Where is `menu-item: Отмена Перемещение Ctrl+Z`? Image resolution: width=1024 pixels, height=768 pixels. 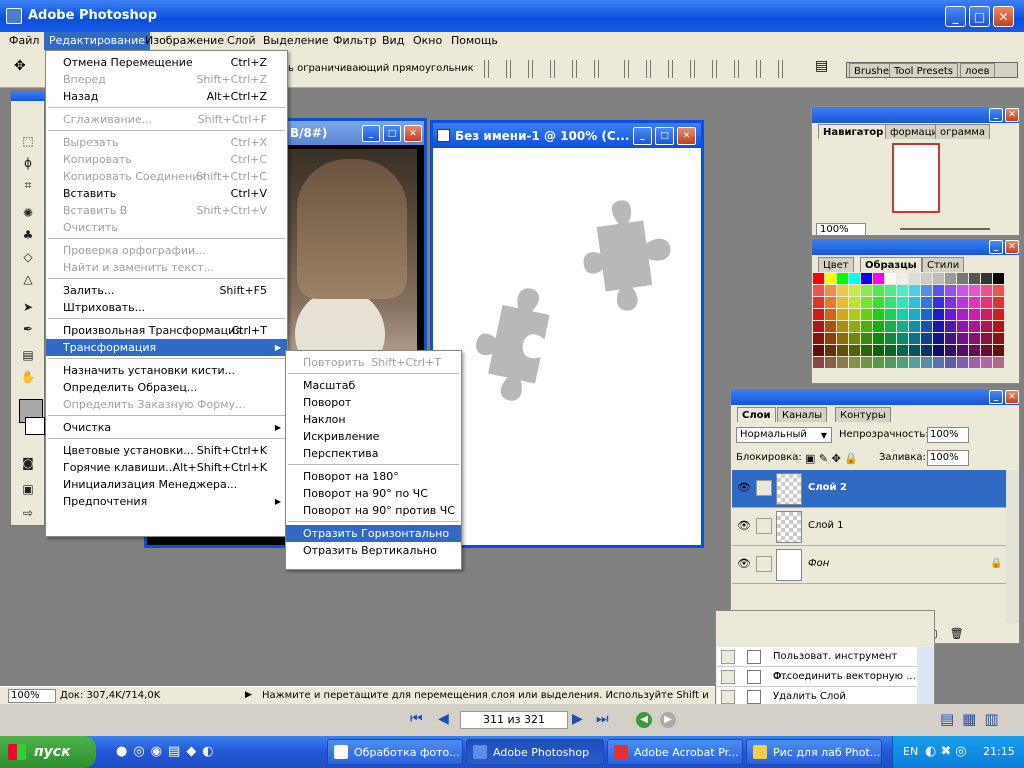 menu-item: Отмена Перемещение Ctrl+Z is located at coordinates (166, 62).